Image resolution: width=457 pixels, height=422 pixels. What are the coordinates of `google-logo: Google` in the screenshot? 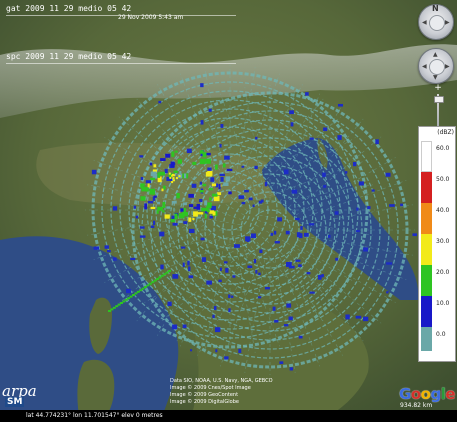 It's located at (427, 394).